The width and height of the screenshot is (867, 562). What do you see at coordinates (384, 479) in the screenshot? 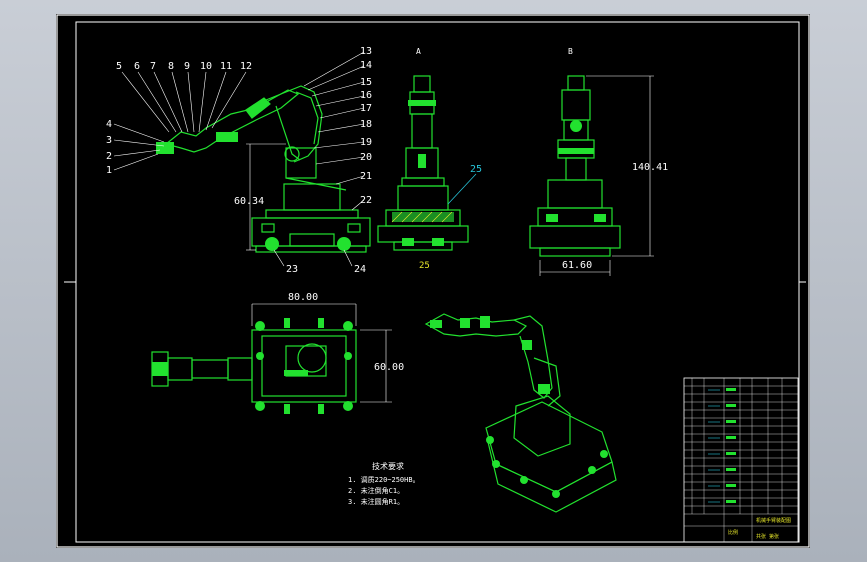
I see `notes-line-1: 1. 调质220~250HB。` at bounding box center [384, 479].